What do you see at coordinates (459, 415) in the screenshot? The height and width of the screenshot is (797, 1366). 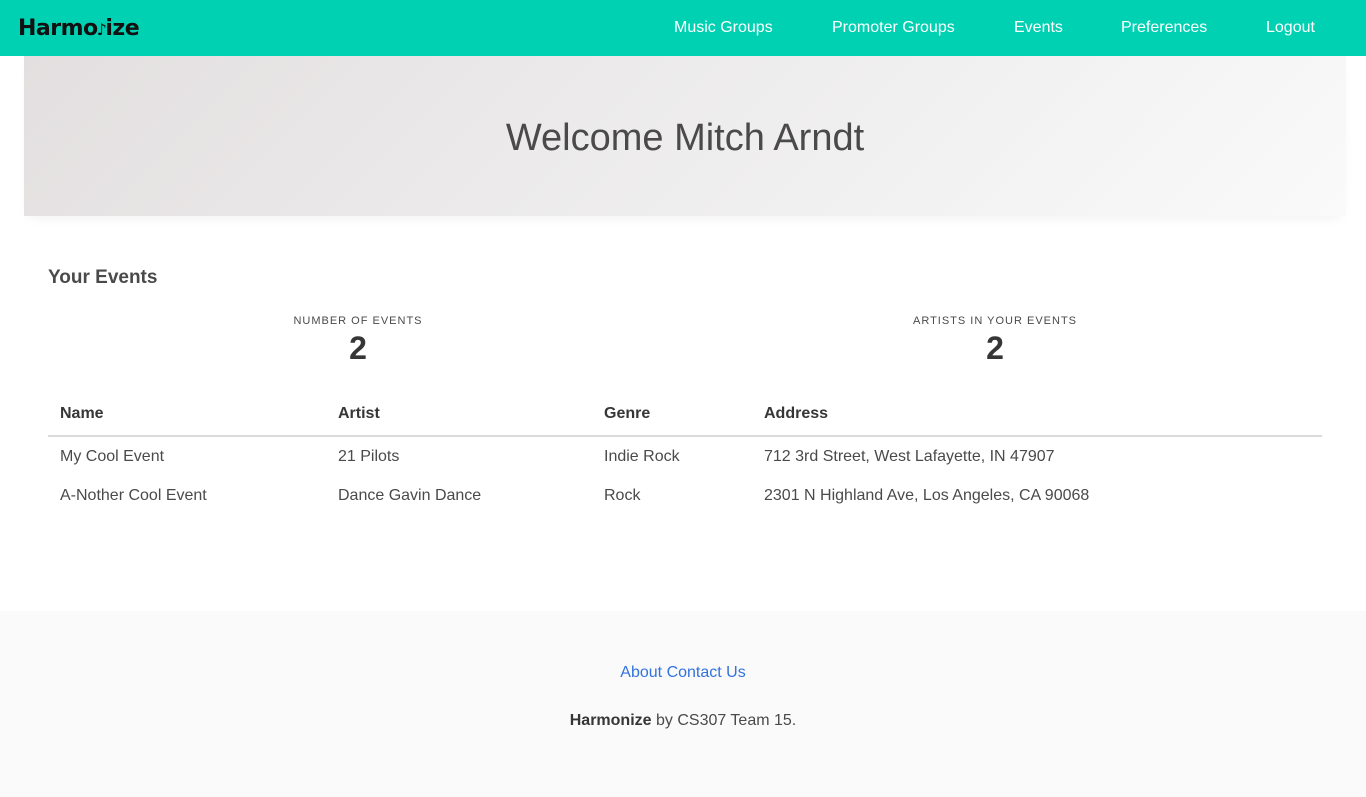 I see `column-header-artist: Artist` at bounding box center [459, 415].